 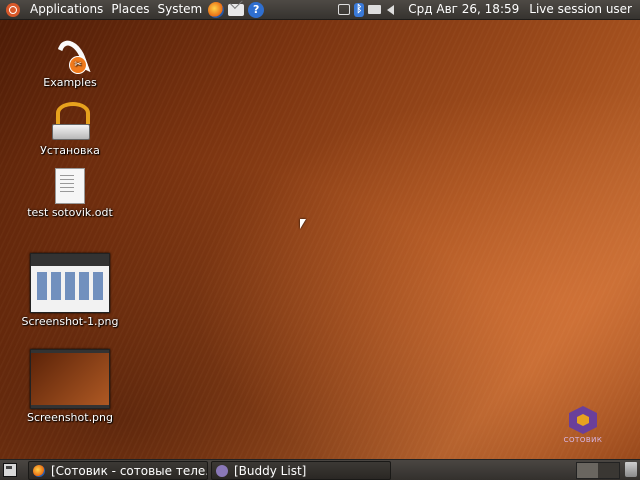 What do you see at coordinates (359, 9) in the screenshot?
I see `bluetooth-icon: ᛒ` at bounding box center [359, 9].